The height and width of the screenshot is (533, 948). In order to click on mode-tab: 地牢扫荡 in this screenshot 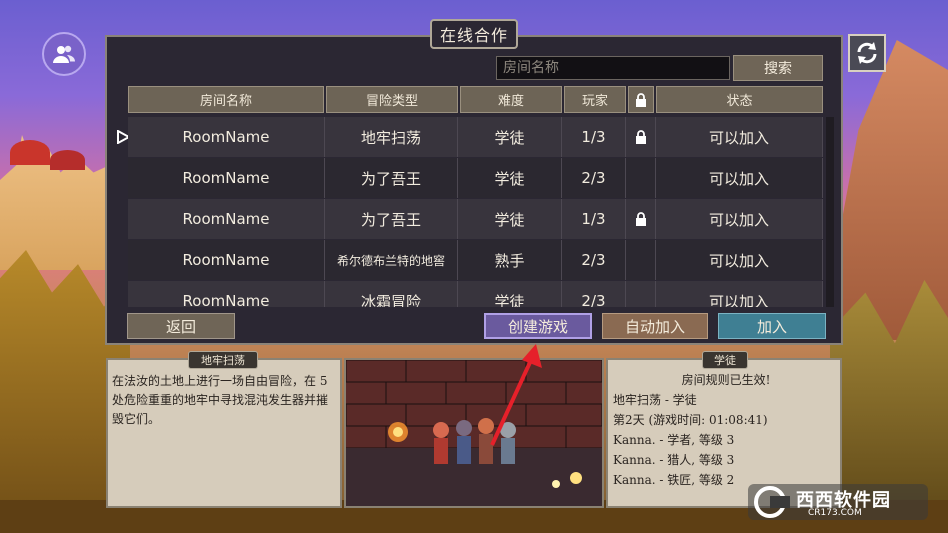, I will do `click(223, 360)`.